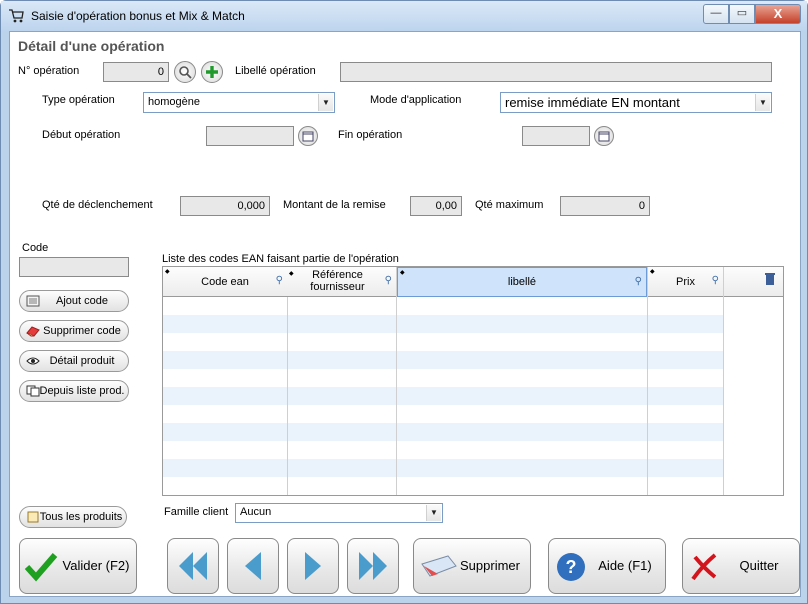  What do you see at coordinates (35, 248) in the screenshot?
I see `code-label: Code` at bounding box center [35, 248].